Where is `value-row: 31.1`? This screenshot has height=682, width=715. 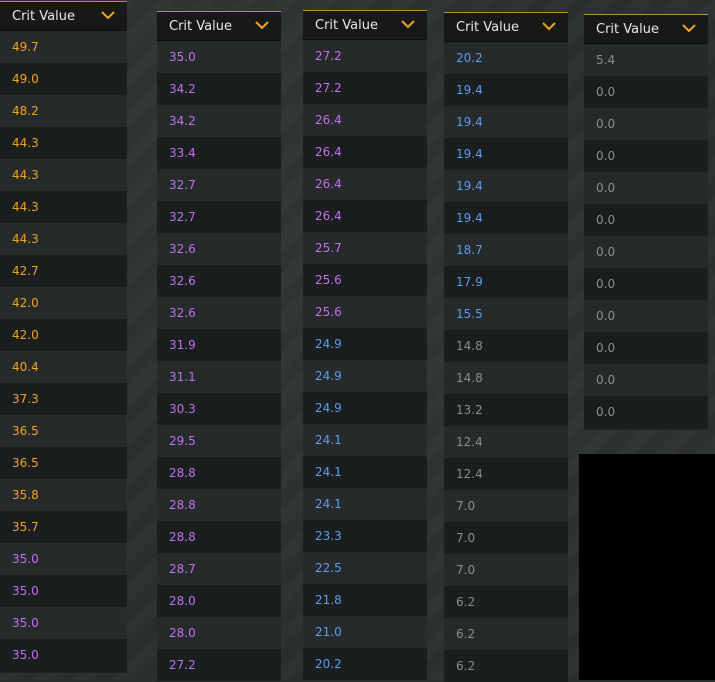
value-row: 31.1 is located at coordinates (219, 377).